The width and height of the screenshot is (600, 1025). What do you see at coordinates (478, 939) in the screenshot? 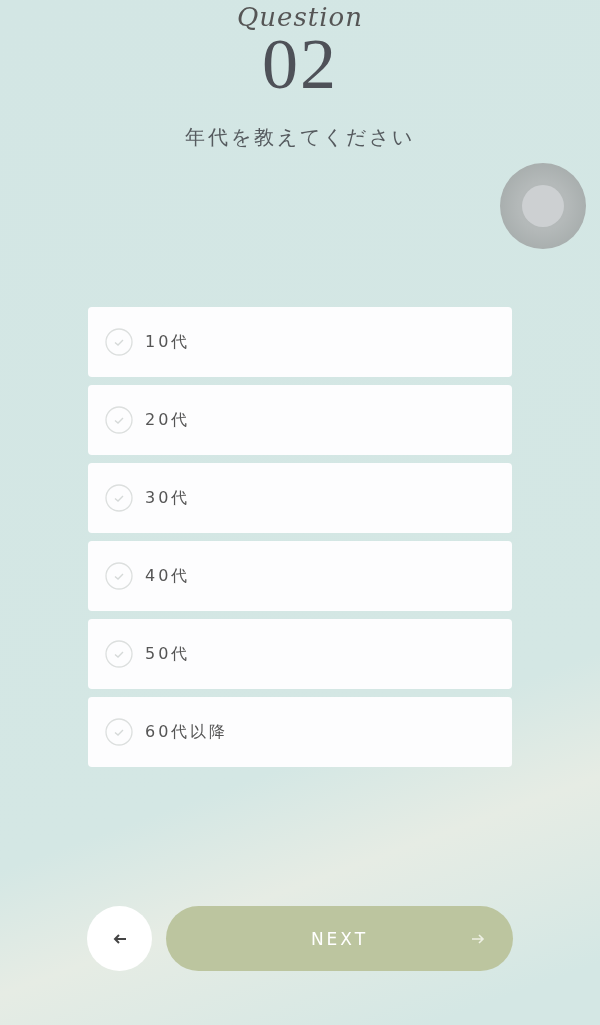
I see `arrow-right-icon` at bounding box center [478, 939].